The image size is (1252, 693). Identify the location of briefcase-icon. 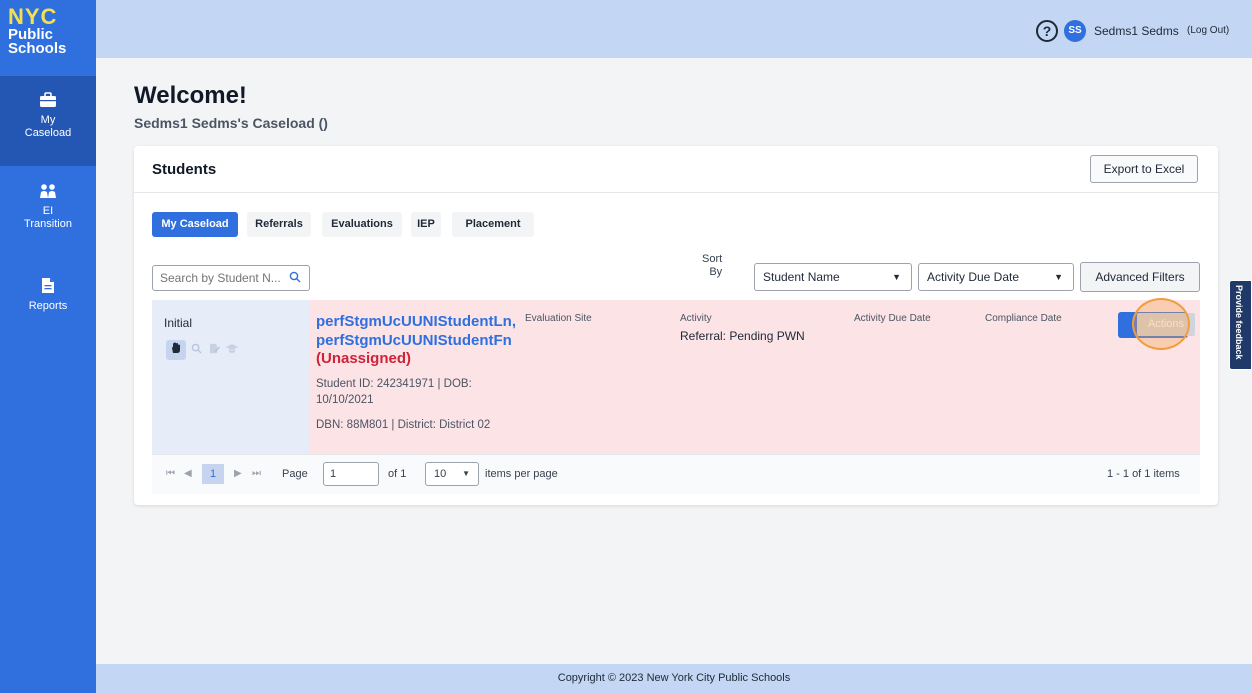
(48, 99).